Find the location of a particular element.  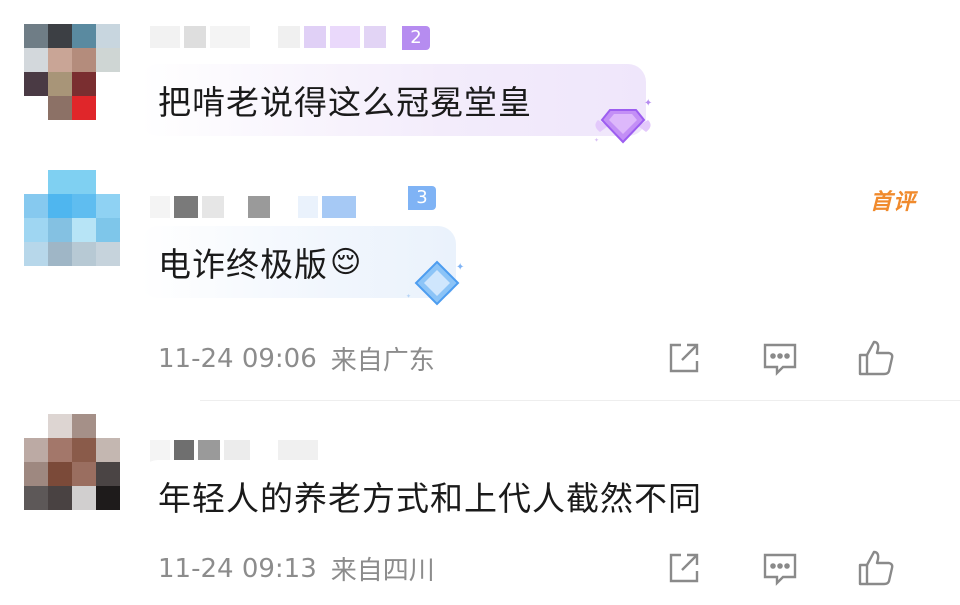

level-badge: 2 is located at coordinates (416, 38).